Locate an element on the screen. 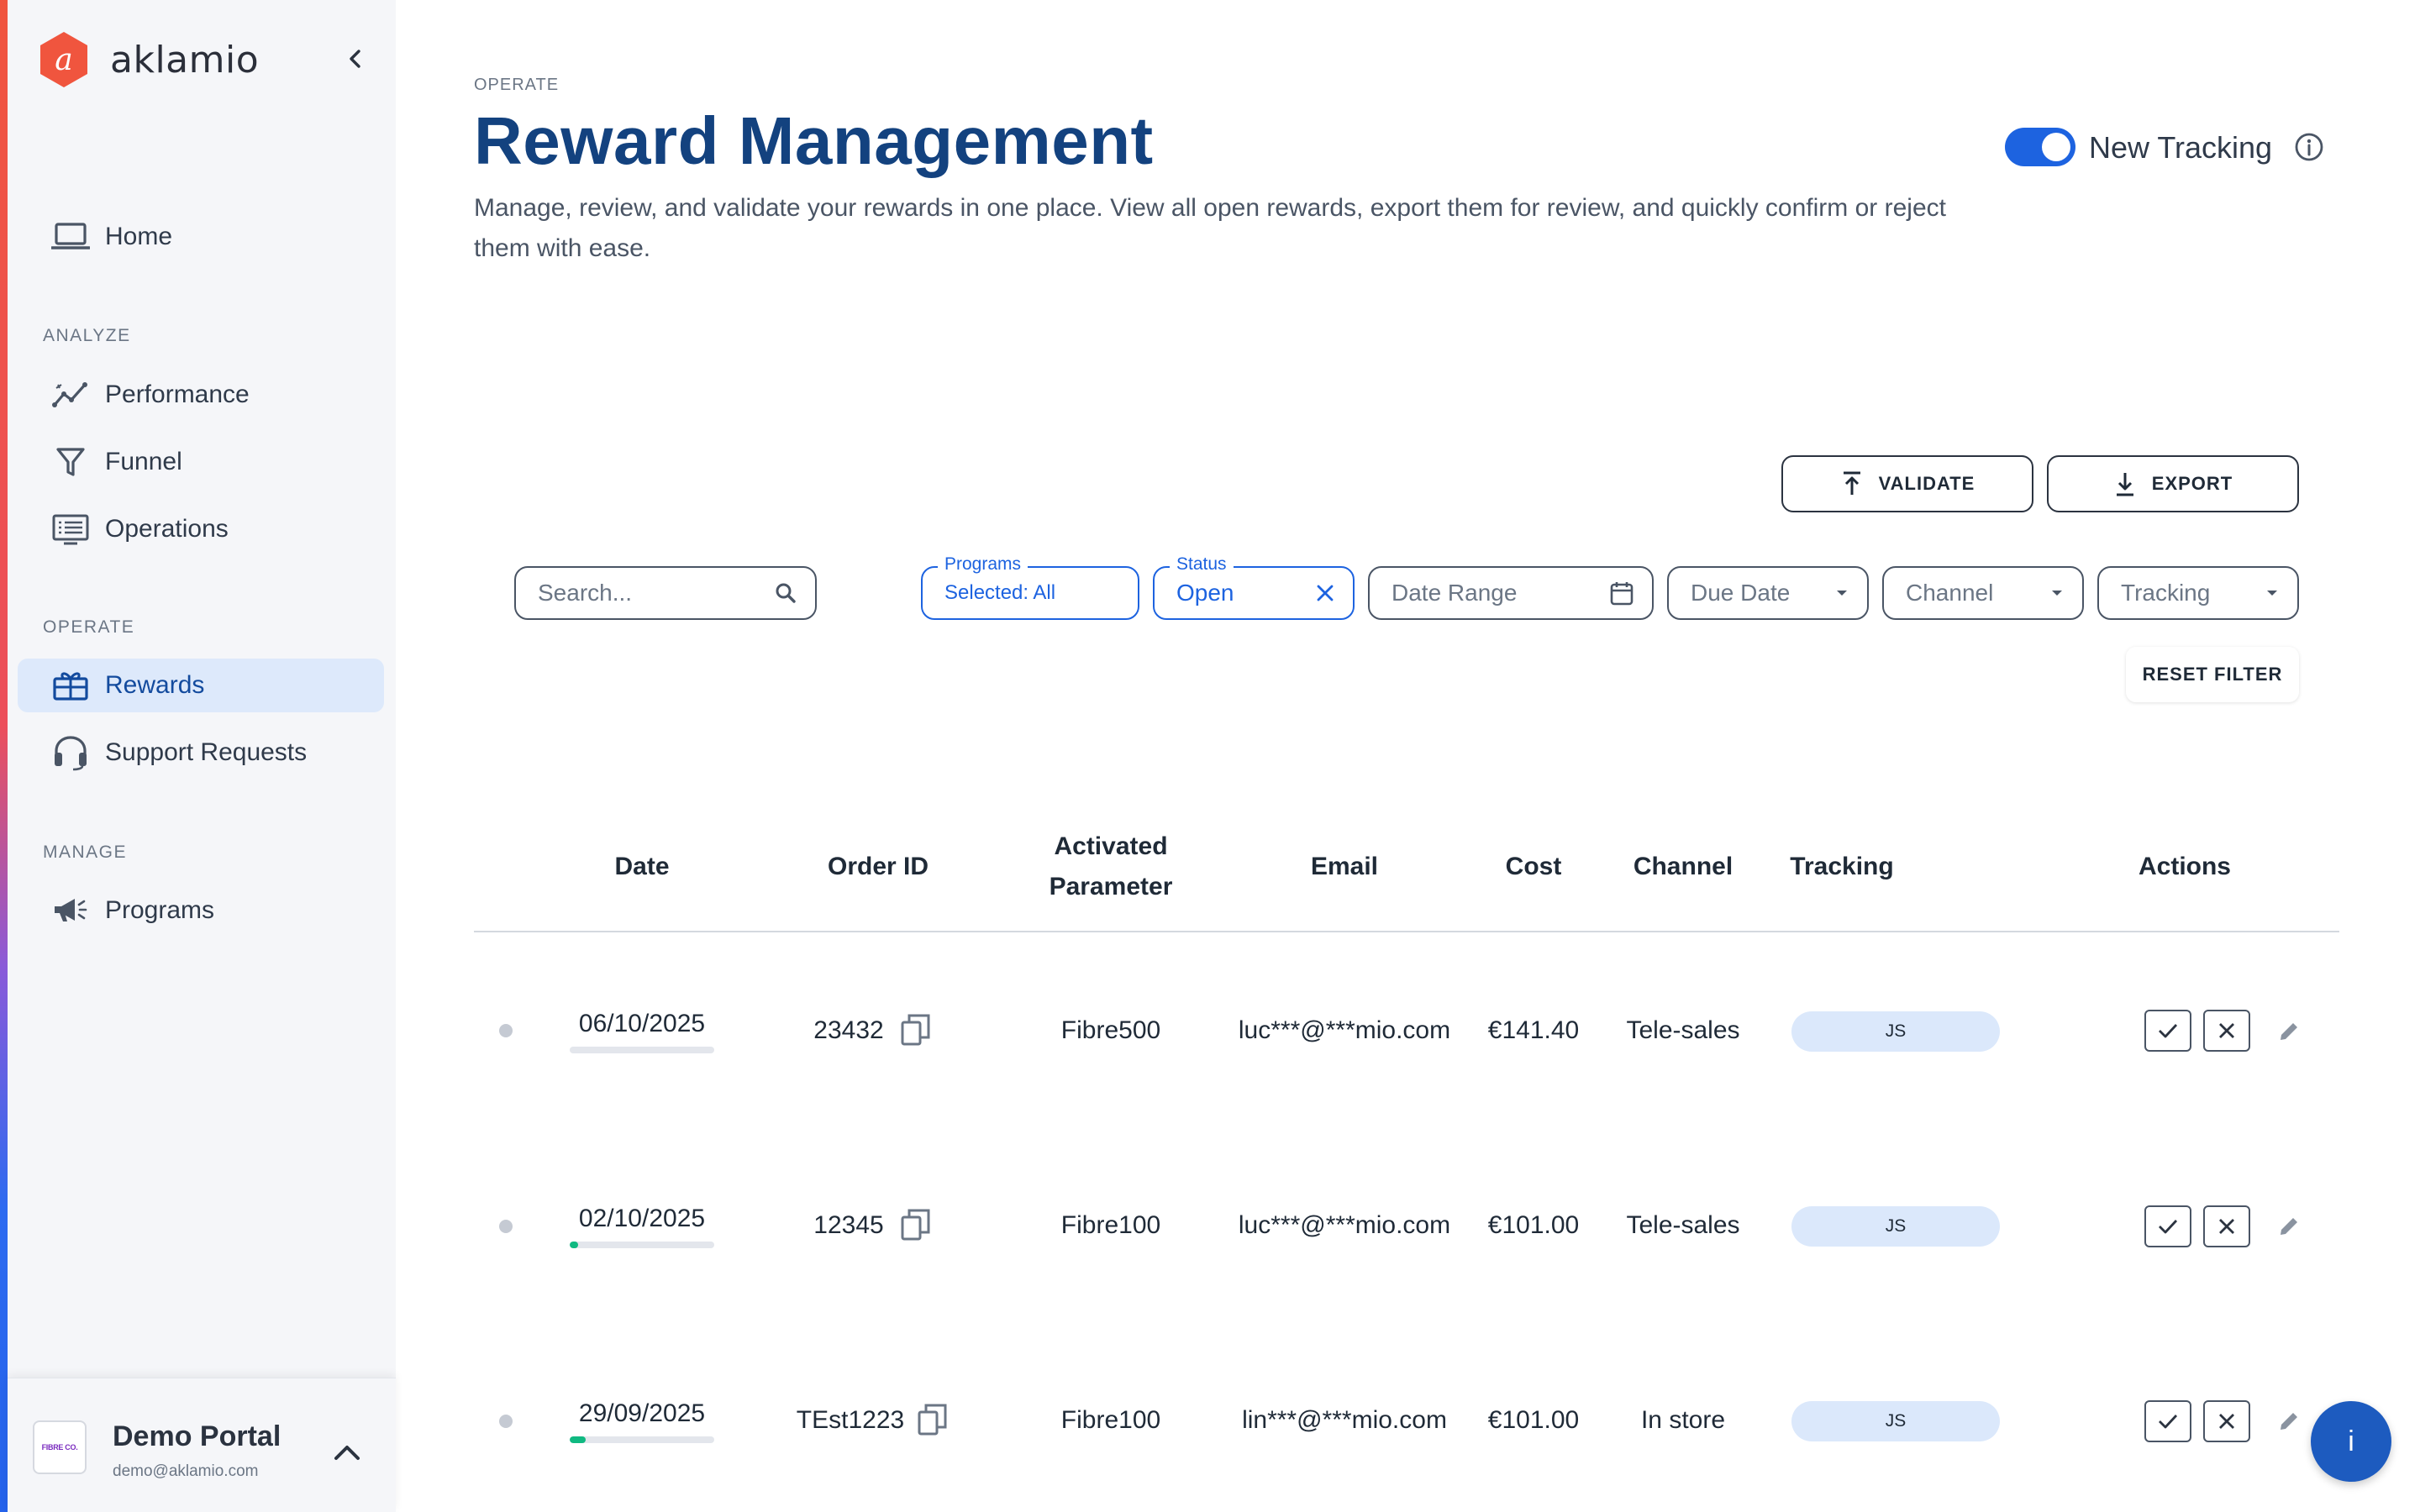  column-header-activated-parameter: Activated Parameter is located at coordinates (1111, 867).